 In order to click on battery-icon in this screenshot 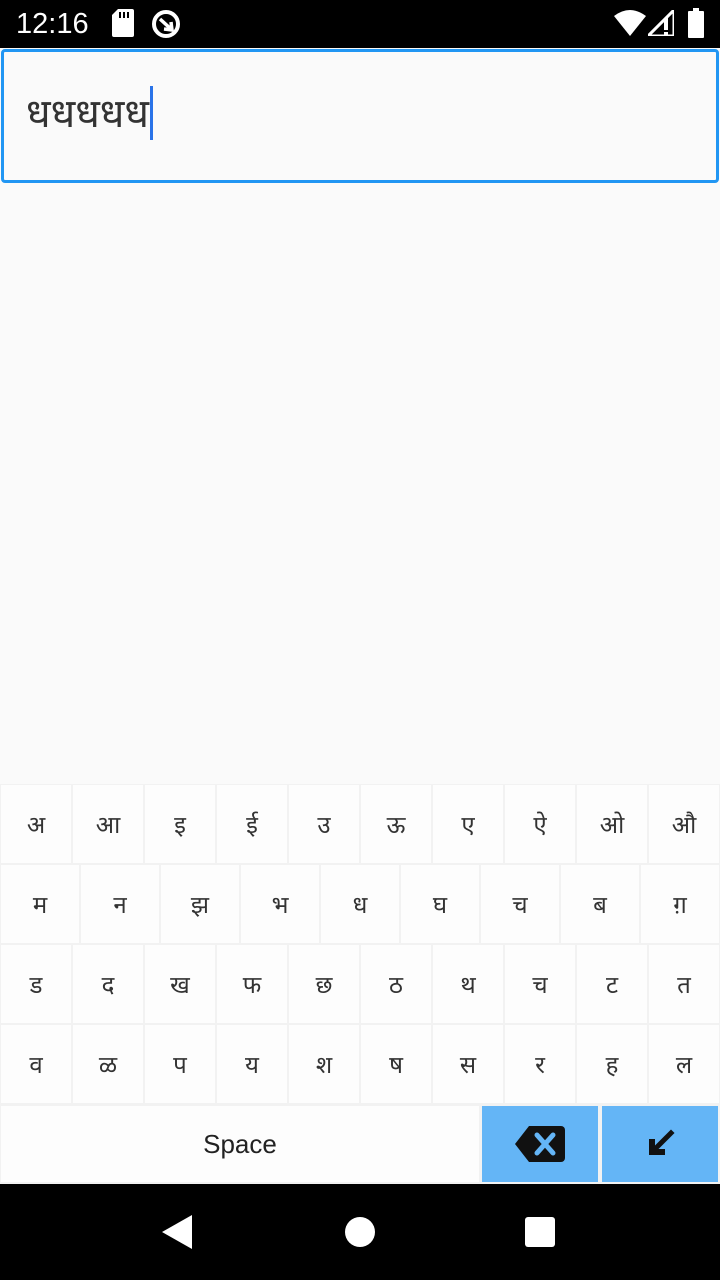, I will do `click(696, 23)`.